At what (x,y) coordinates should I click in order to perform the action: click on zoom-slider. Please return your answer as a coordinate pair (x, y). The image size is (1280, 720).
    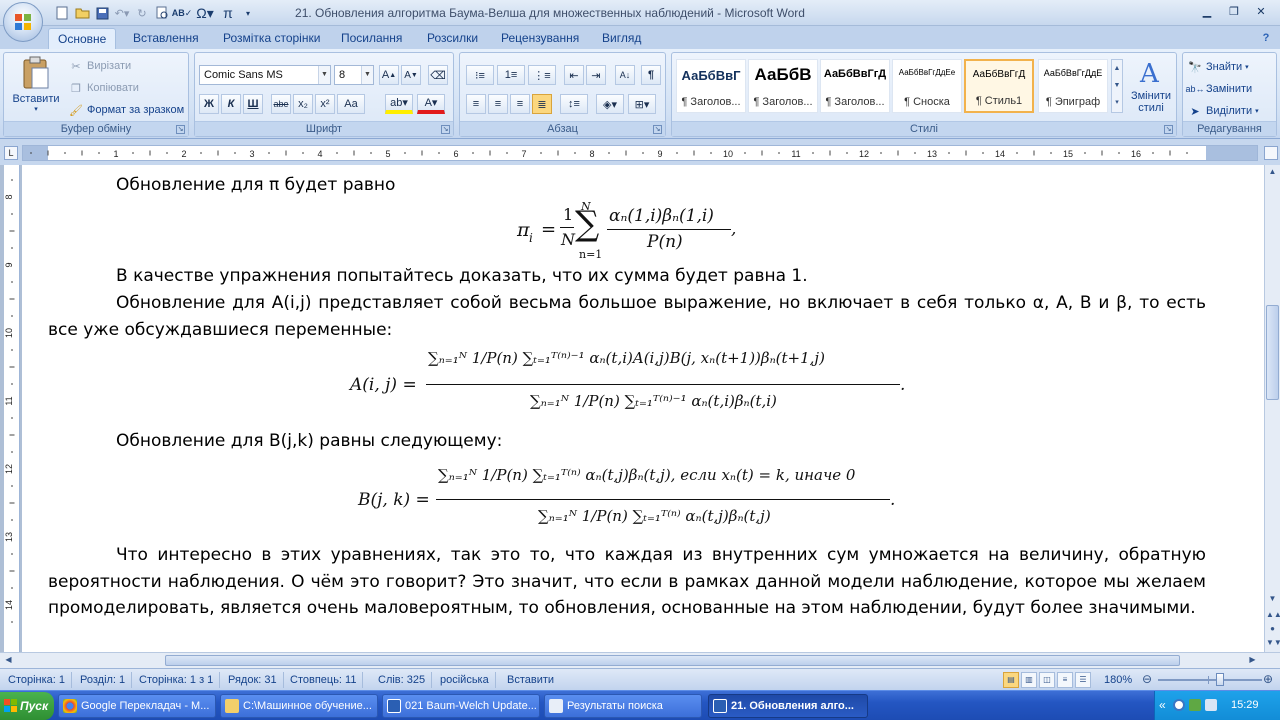
    Looking at the image, I should click on (1210, 679).